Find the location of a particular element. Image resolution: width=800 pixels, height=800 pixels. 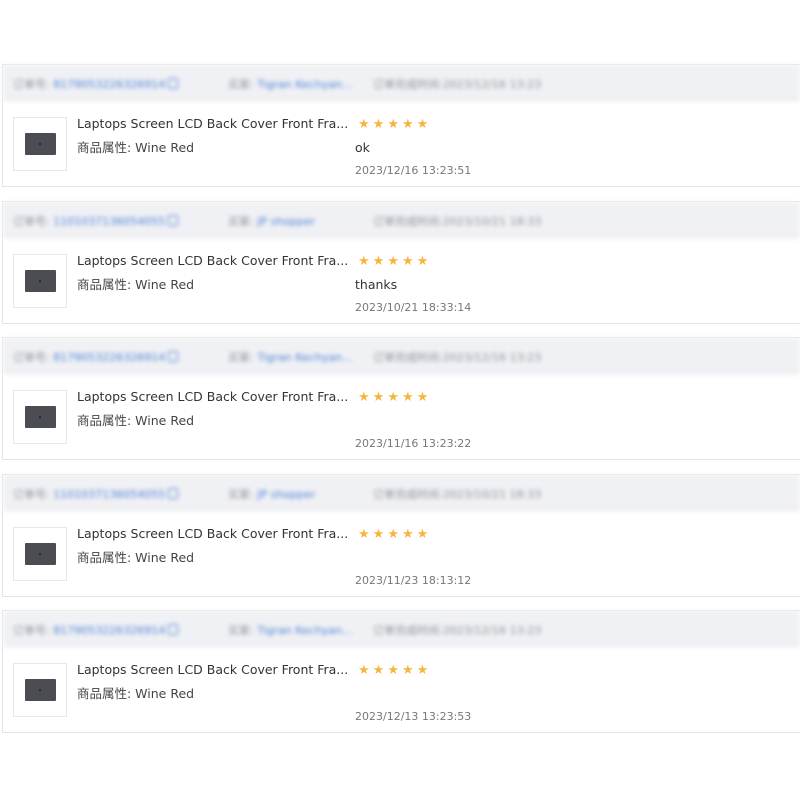

review-date: 2023/11/23 18:13:12 is located at coordinates (413, 580).